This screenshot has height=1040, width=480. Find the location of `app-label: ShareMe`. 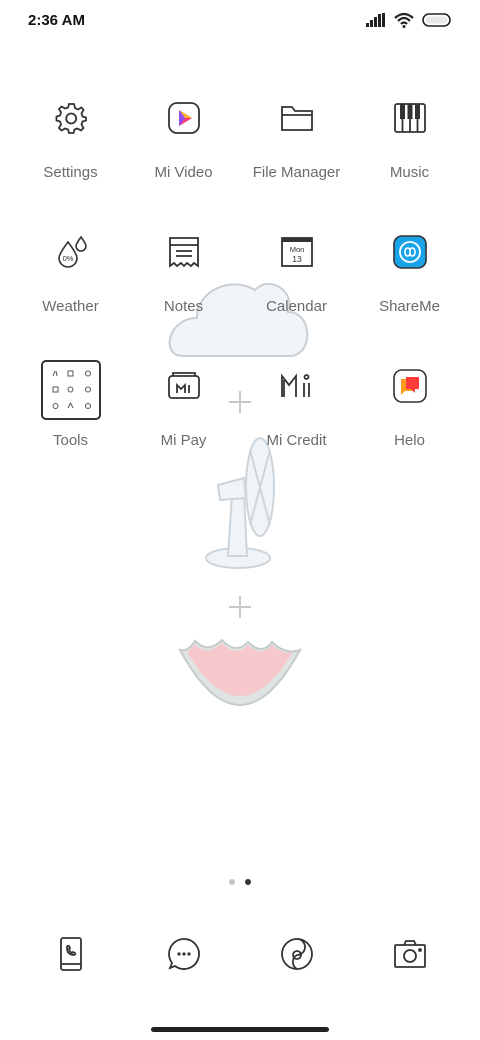

app-label: ShareMe is located at coordinates (409, 306).